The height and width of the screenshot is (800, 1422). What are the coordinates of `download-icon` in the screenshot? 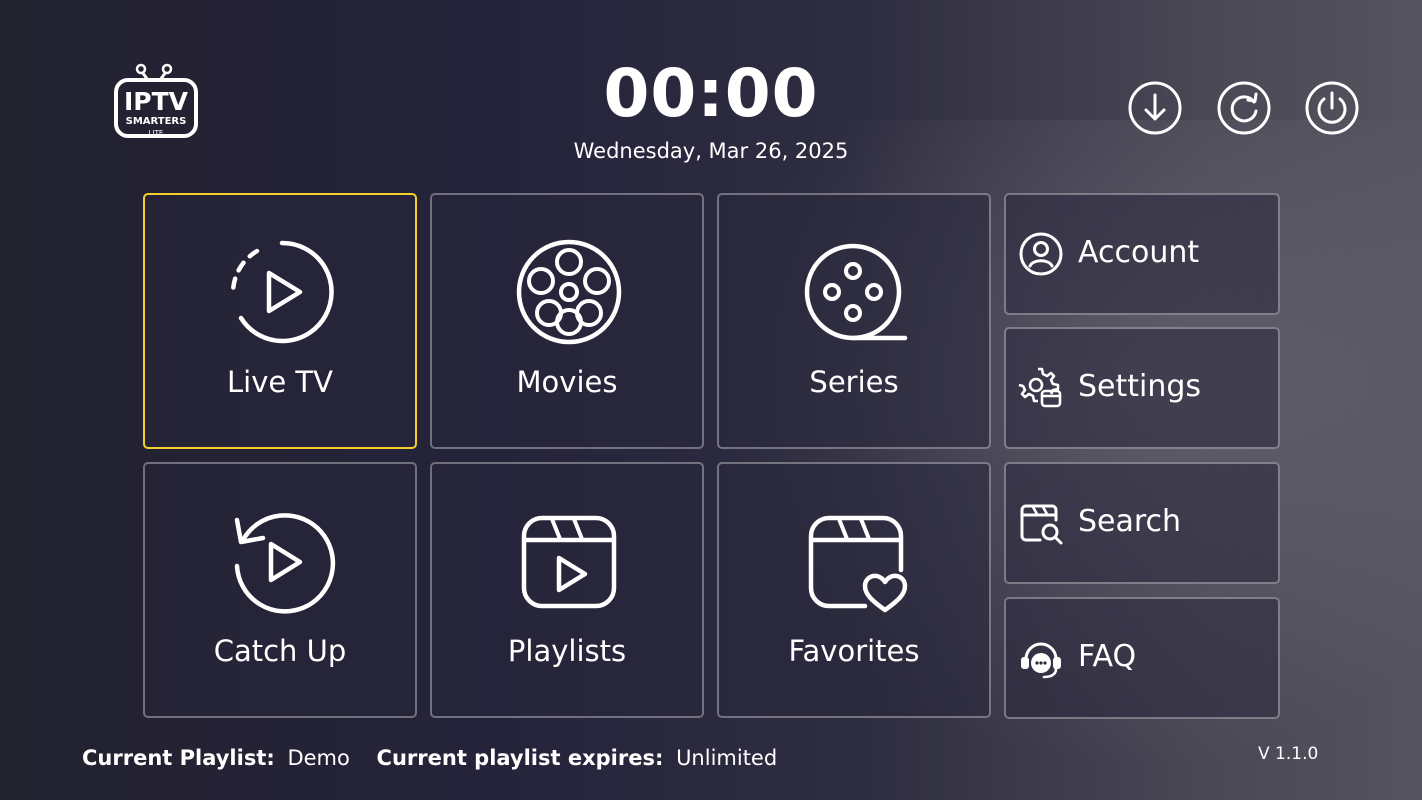 It's located at (1155, 108).